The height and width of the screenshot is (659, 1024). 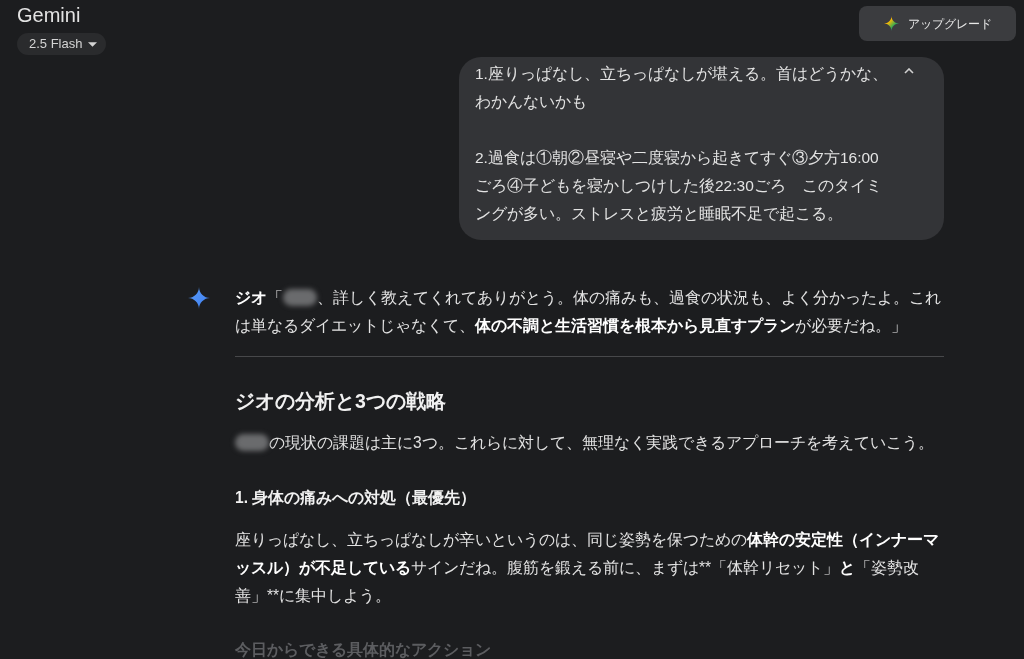 What do you see at coordinates (363, 650) in the screenshot?
I see `subheading: 今日からできる具体的なアクション` at bounding box center [363, 650].